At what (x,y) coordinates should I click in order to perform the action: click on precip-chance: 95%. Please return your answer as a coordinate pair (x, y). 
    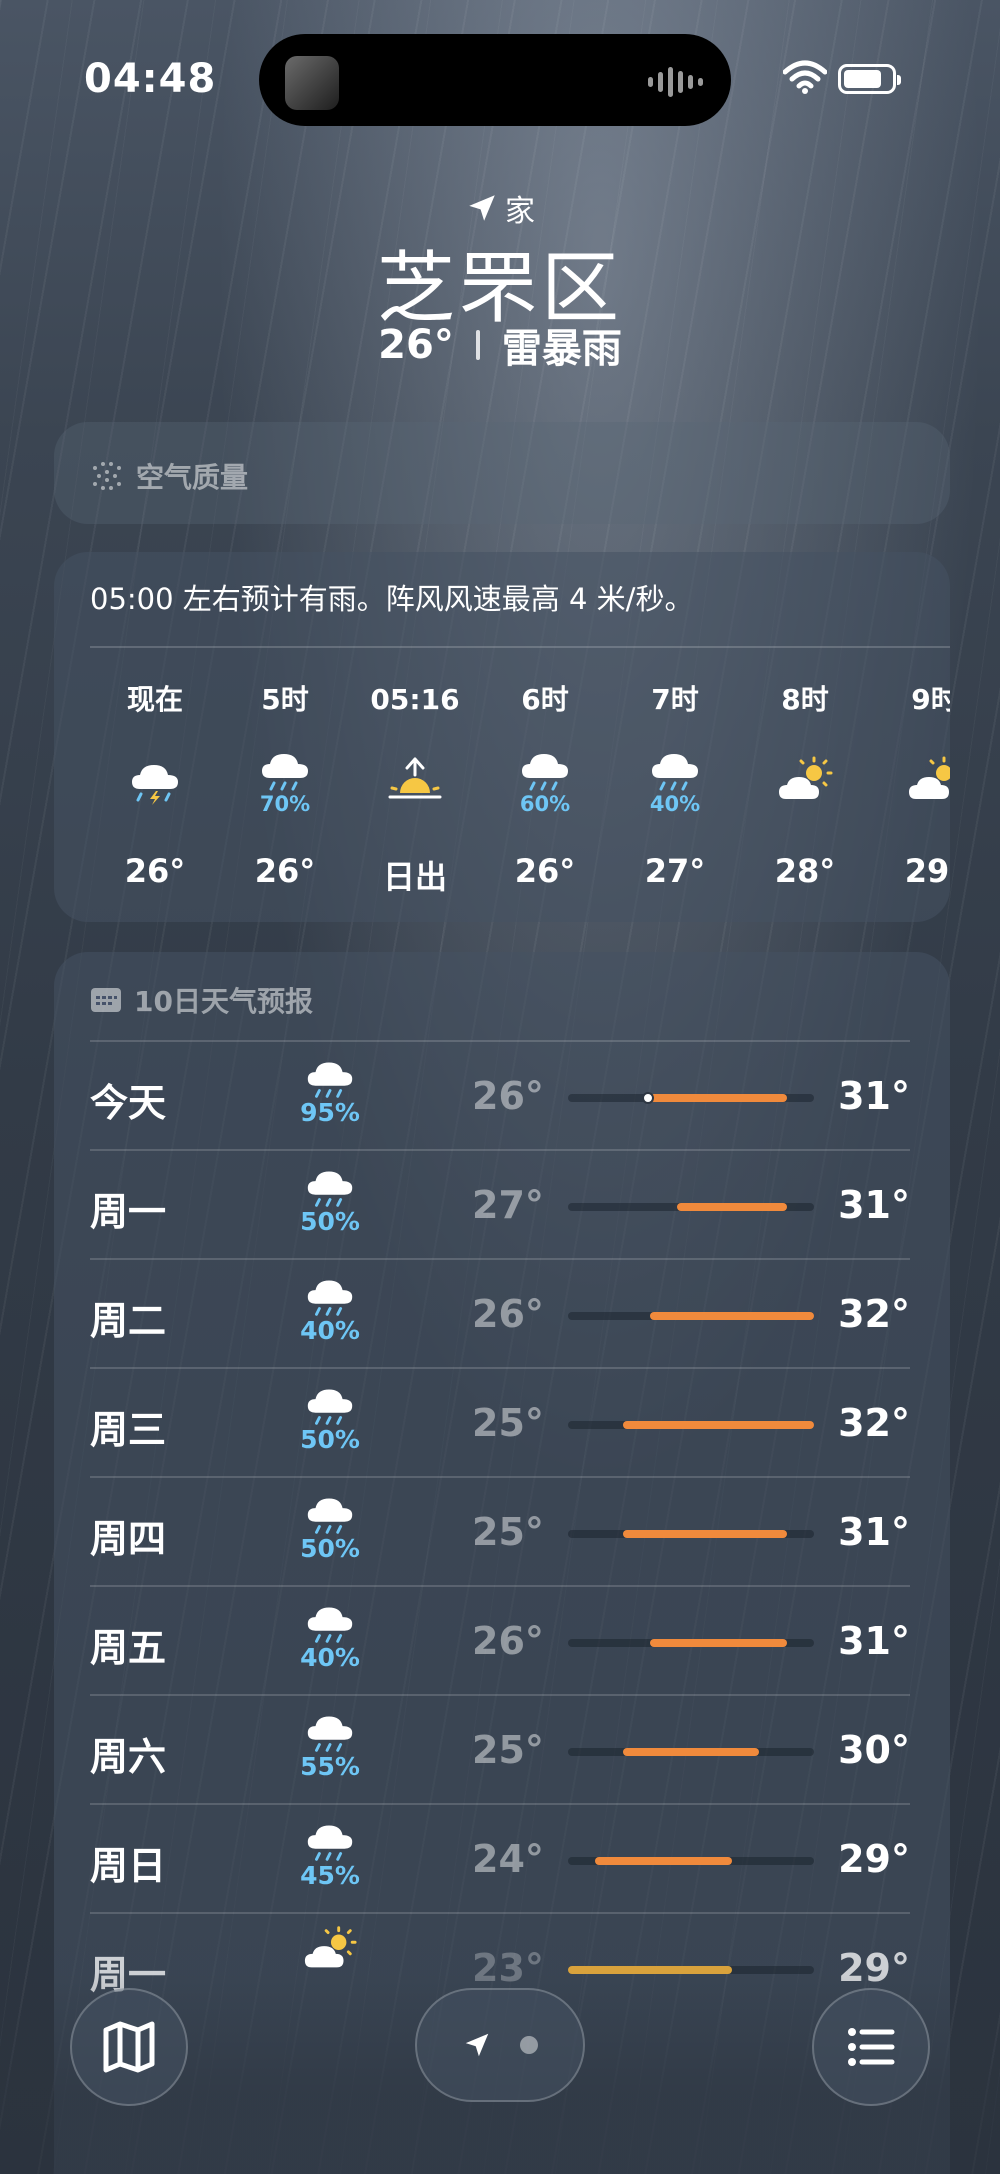
    Looking at the image, I should click on (330, 1112).